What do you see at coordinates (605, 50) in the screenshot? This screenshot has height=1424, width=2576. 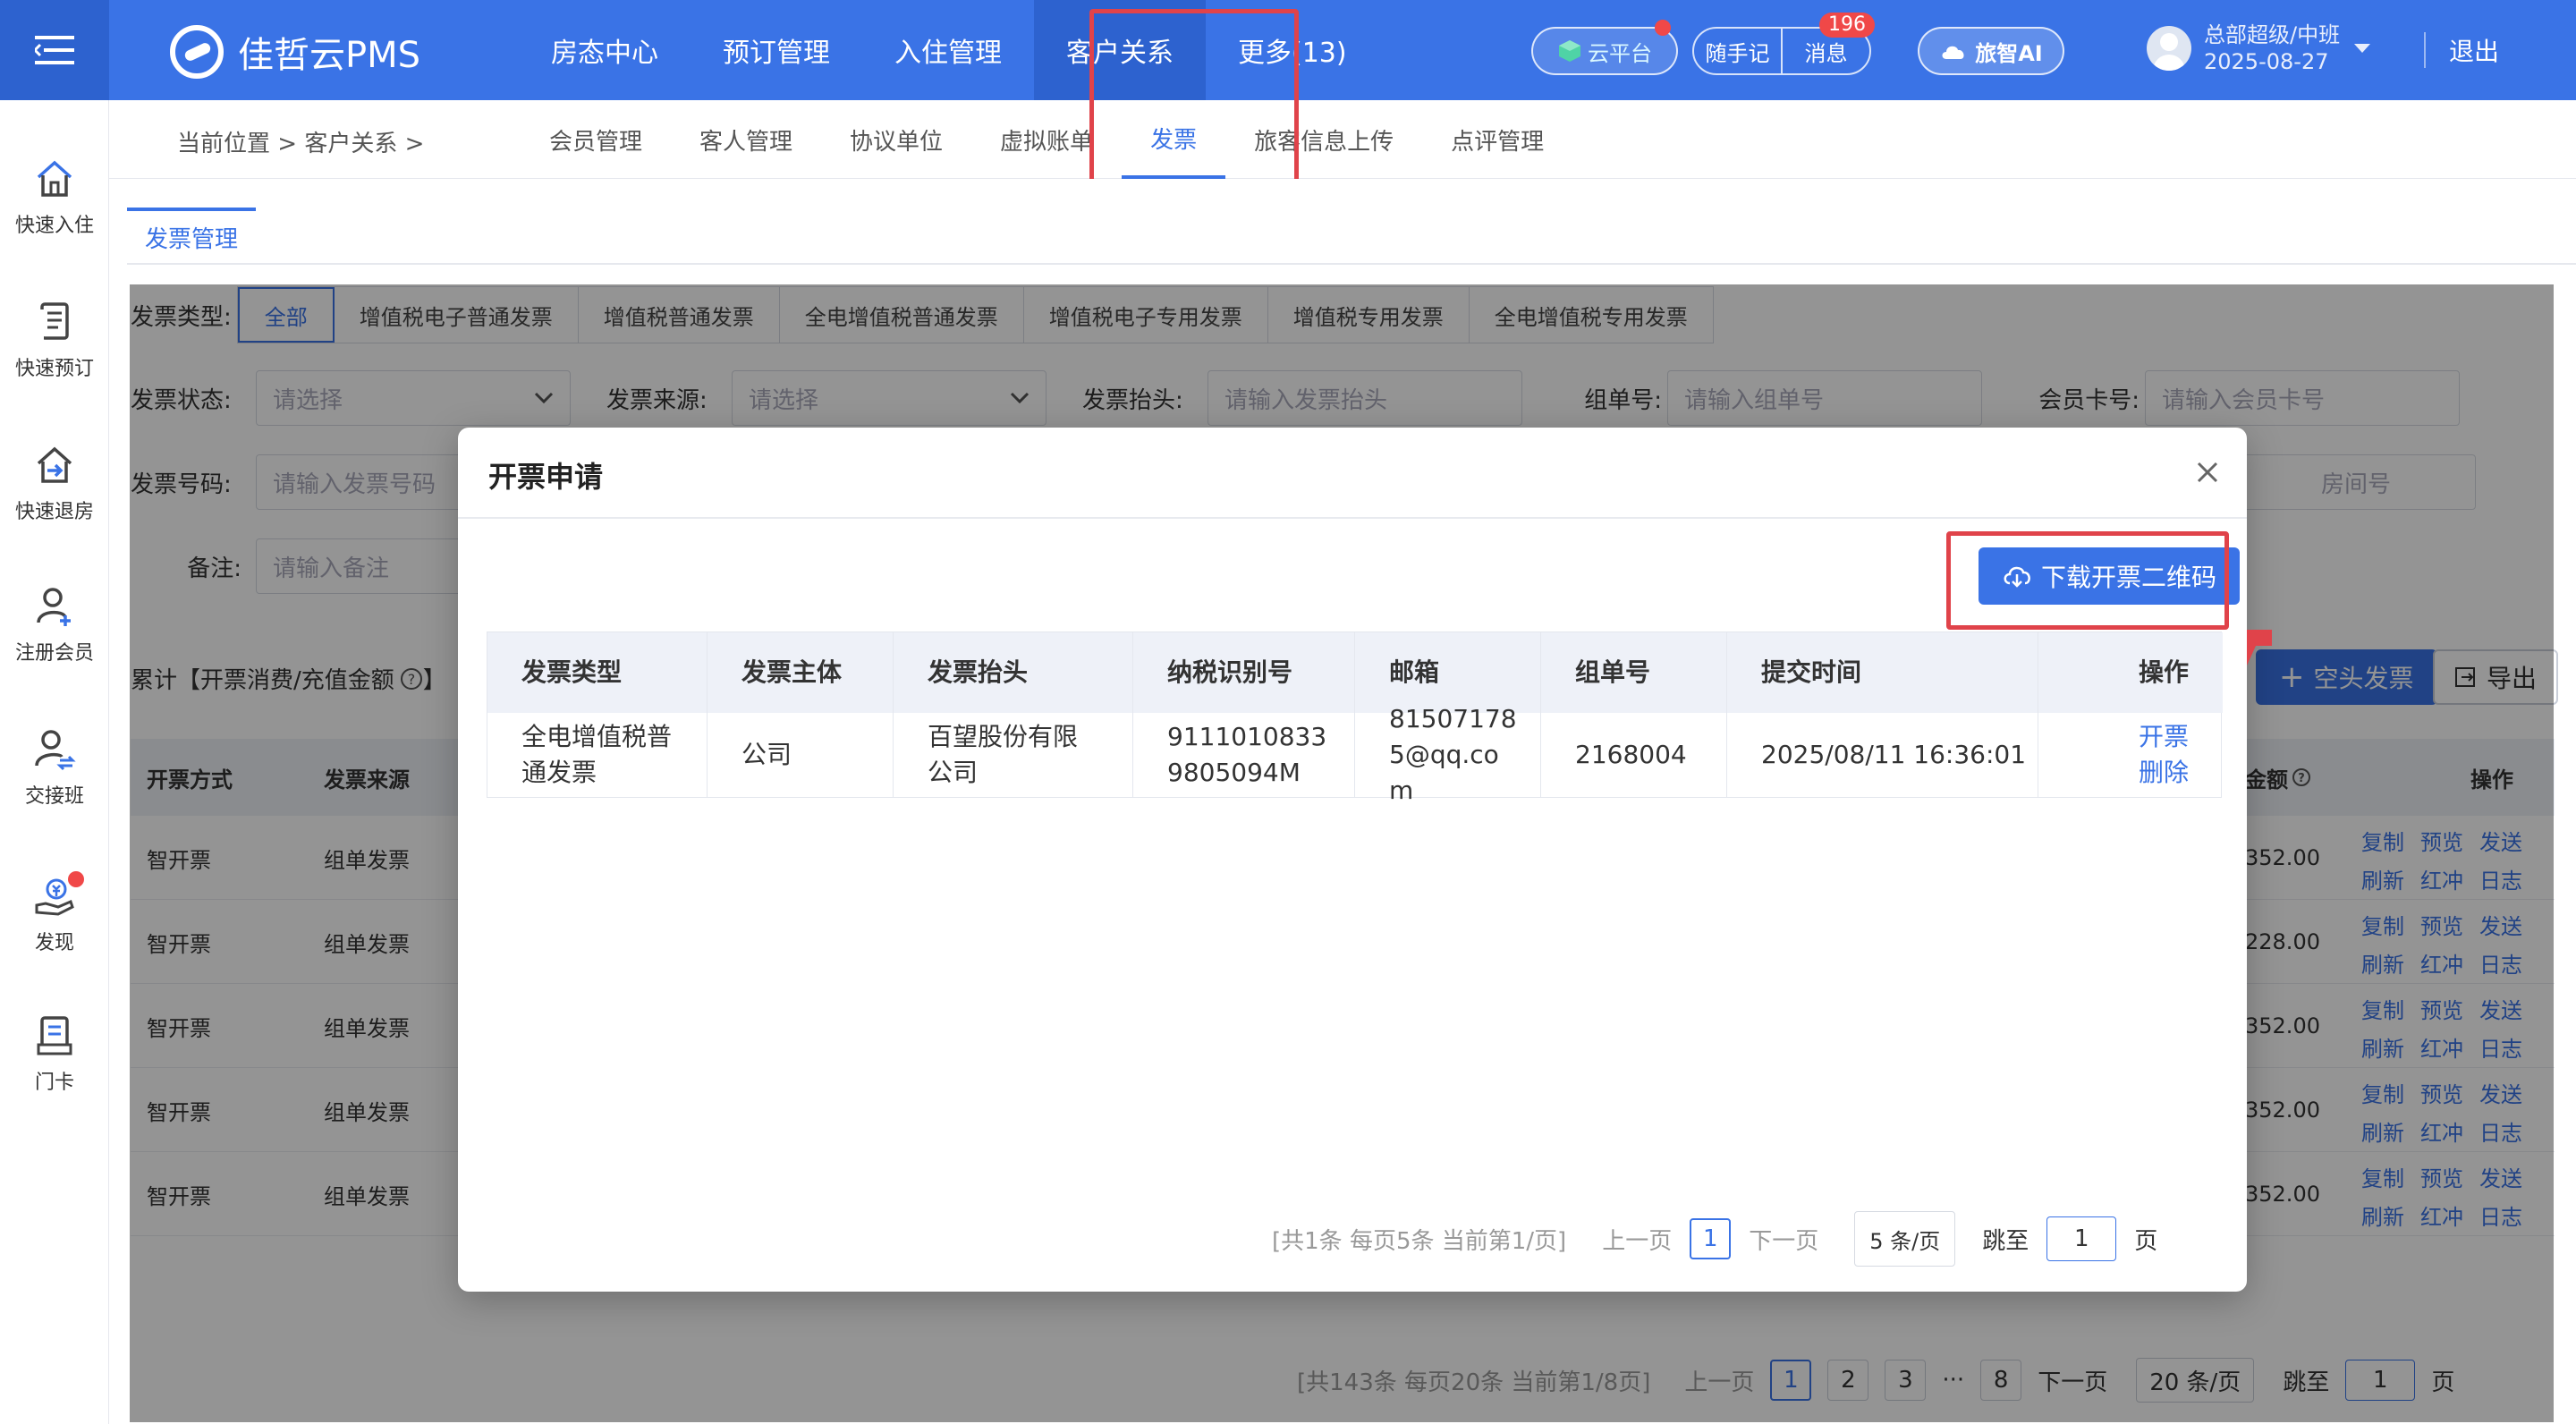 I see `nav-room-status: 房态中心` at bounding box center [605, 50].